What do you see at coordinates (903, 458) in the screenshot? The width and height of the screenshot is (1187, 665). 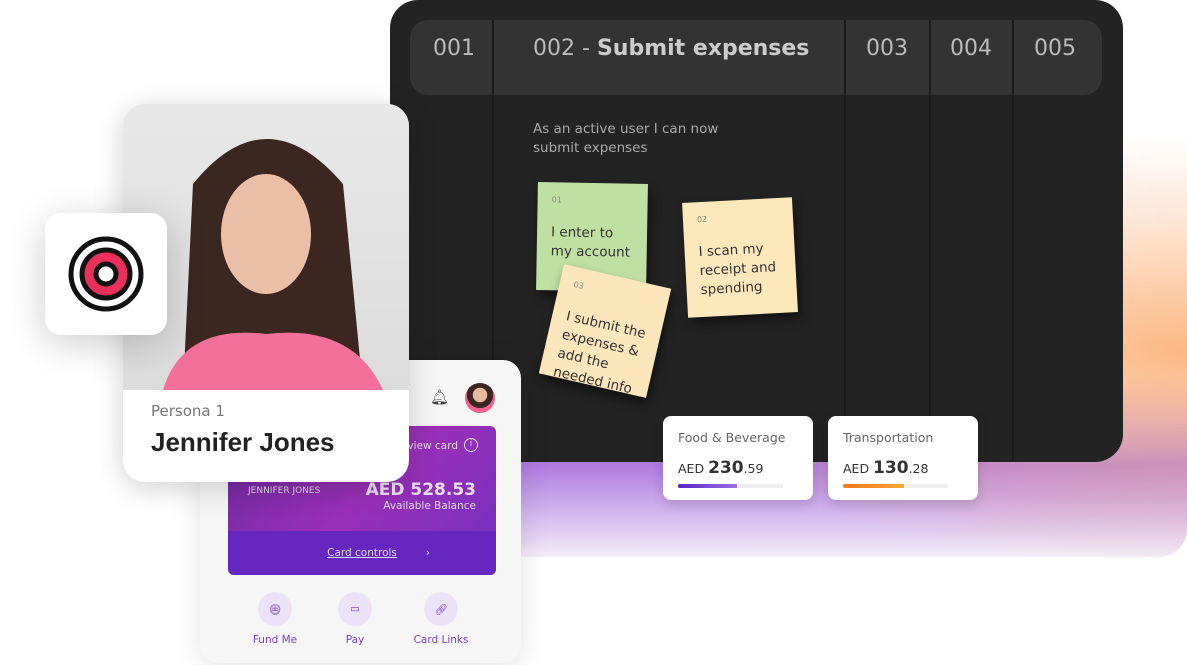 I see `stat-card-transport: Transportation AED 130.28` at bounding box center [903, 458].